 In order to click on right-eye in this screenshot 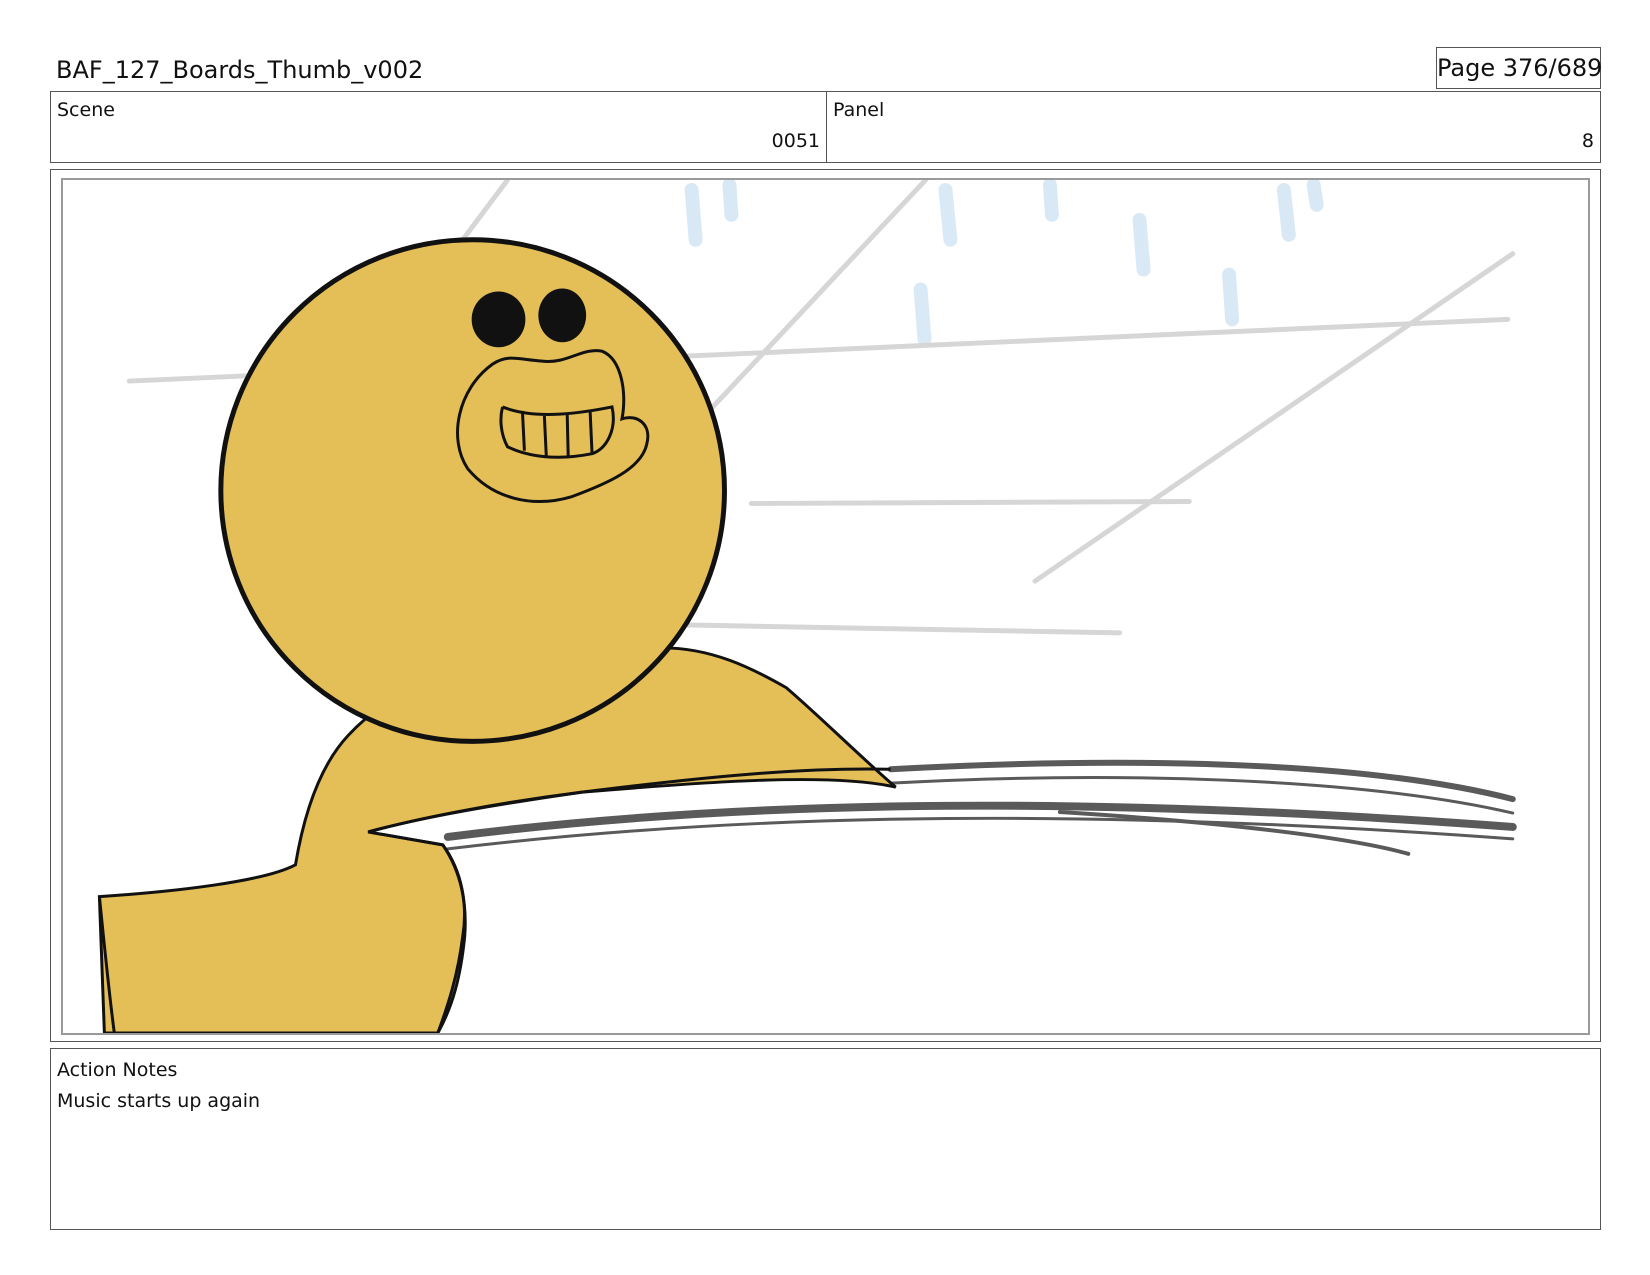, I will do `click(562, 315)`.